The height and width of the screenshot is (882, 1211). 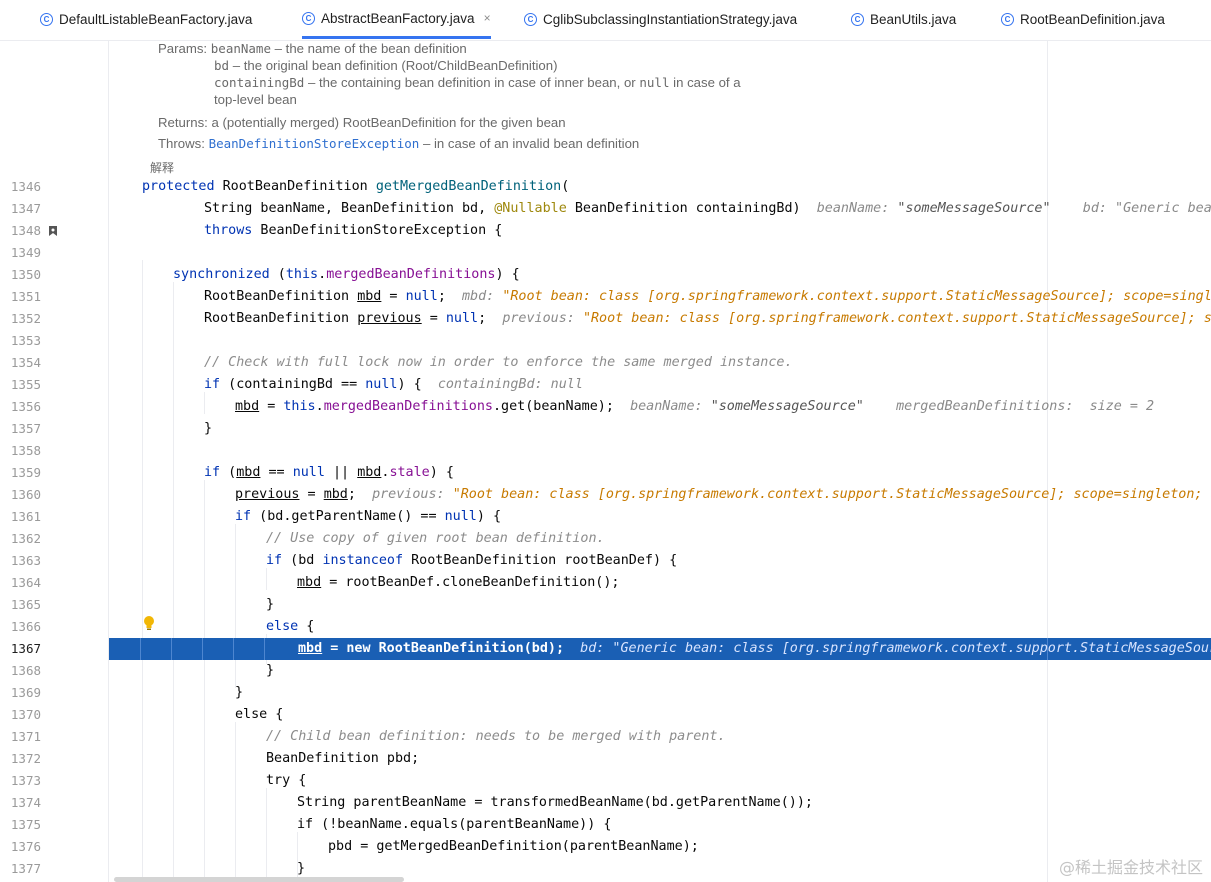 What do you see at coordinates (183, 48) in the screenshot?
I see `doc-params-label: Params:` at bounding box center [183, 48].